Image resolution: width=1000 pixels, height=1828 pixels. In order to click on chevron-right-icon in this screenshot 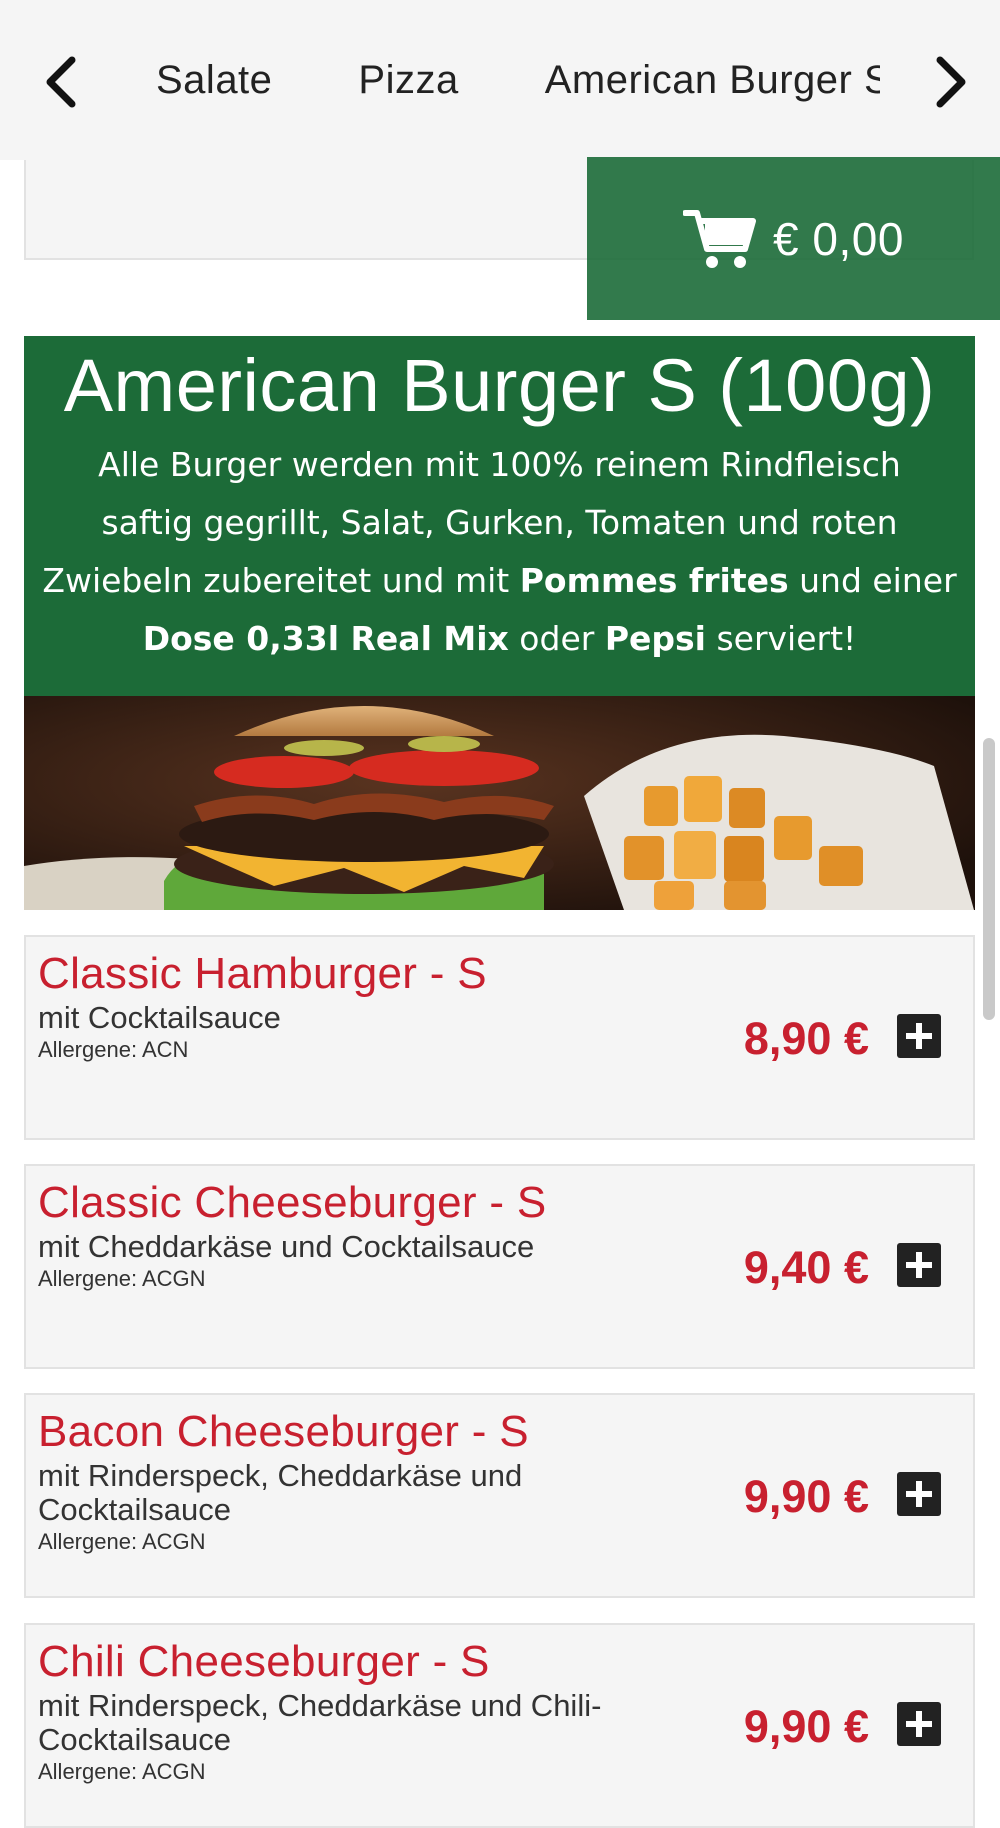, I will do `click(951, 82)`.